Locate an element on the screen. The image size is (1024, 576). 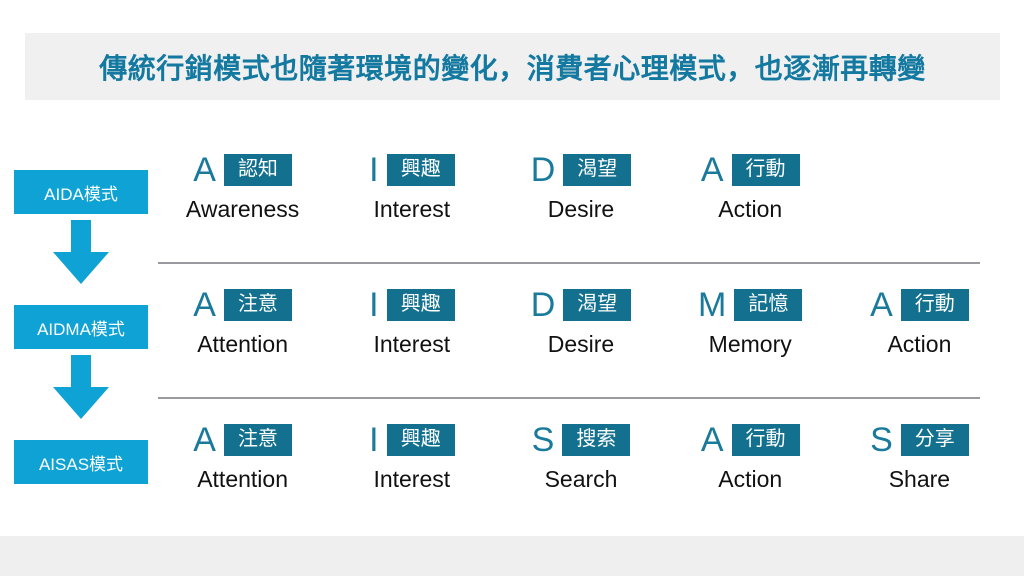
step-aida-interest: I 興趣 Interest is located at coordinates (411, 185).